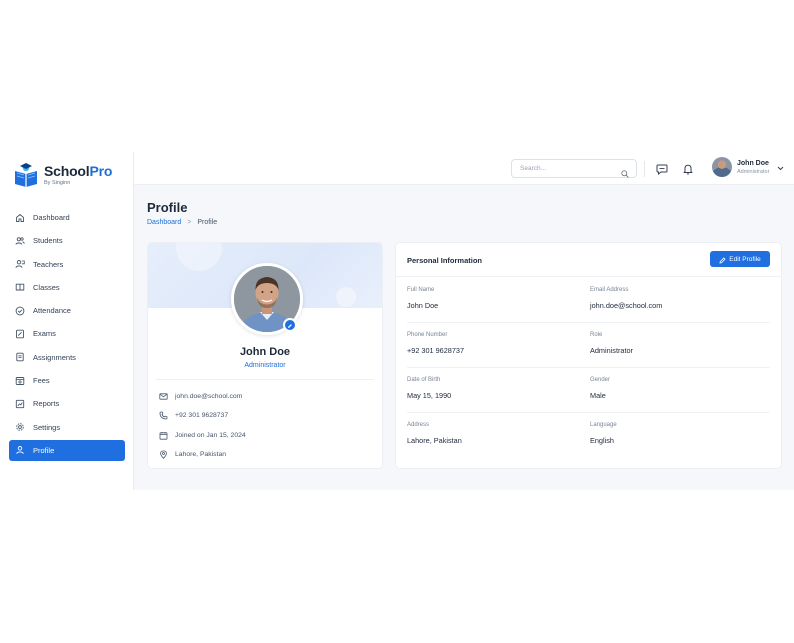 The width and height of the screenshot is (794, 643). Describe the element at coordinates (611, 343) in the screenshot. I see `field-role: Role Administrator` at that location.